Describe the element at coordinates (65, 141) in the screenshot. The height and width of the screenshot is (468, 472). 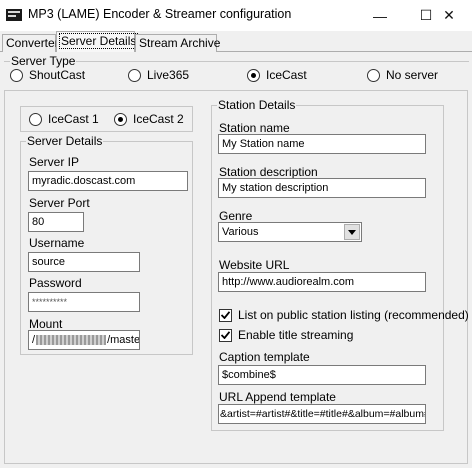
I see `server-details-title: Server Details` at that location.